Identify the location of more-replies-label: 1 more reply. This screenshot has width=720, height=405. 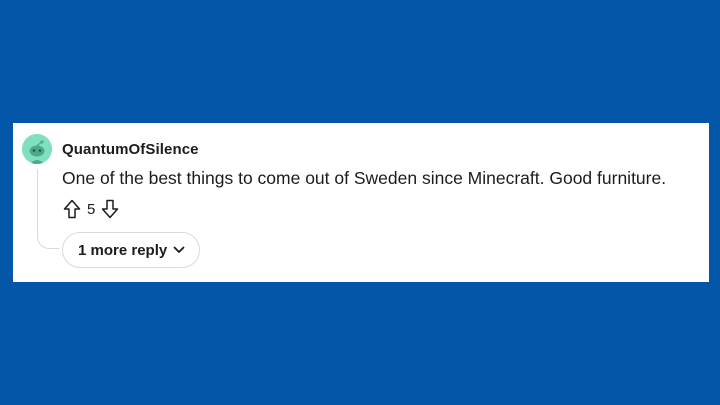
(123, 250).